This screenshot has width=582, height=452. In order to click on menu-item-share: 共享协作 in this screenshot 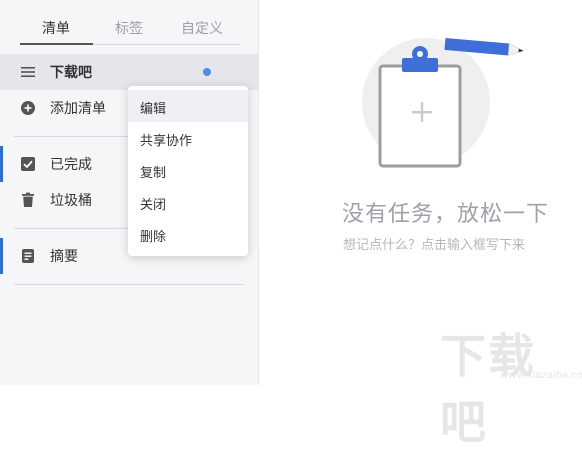, I will do `click(188, 138)`.